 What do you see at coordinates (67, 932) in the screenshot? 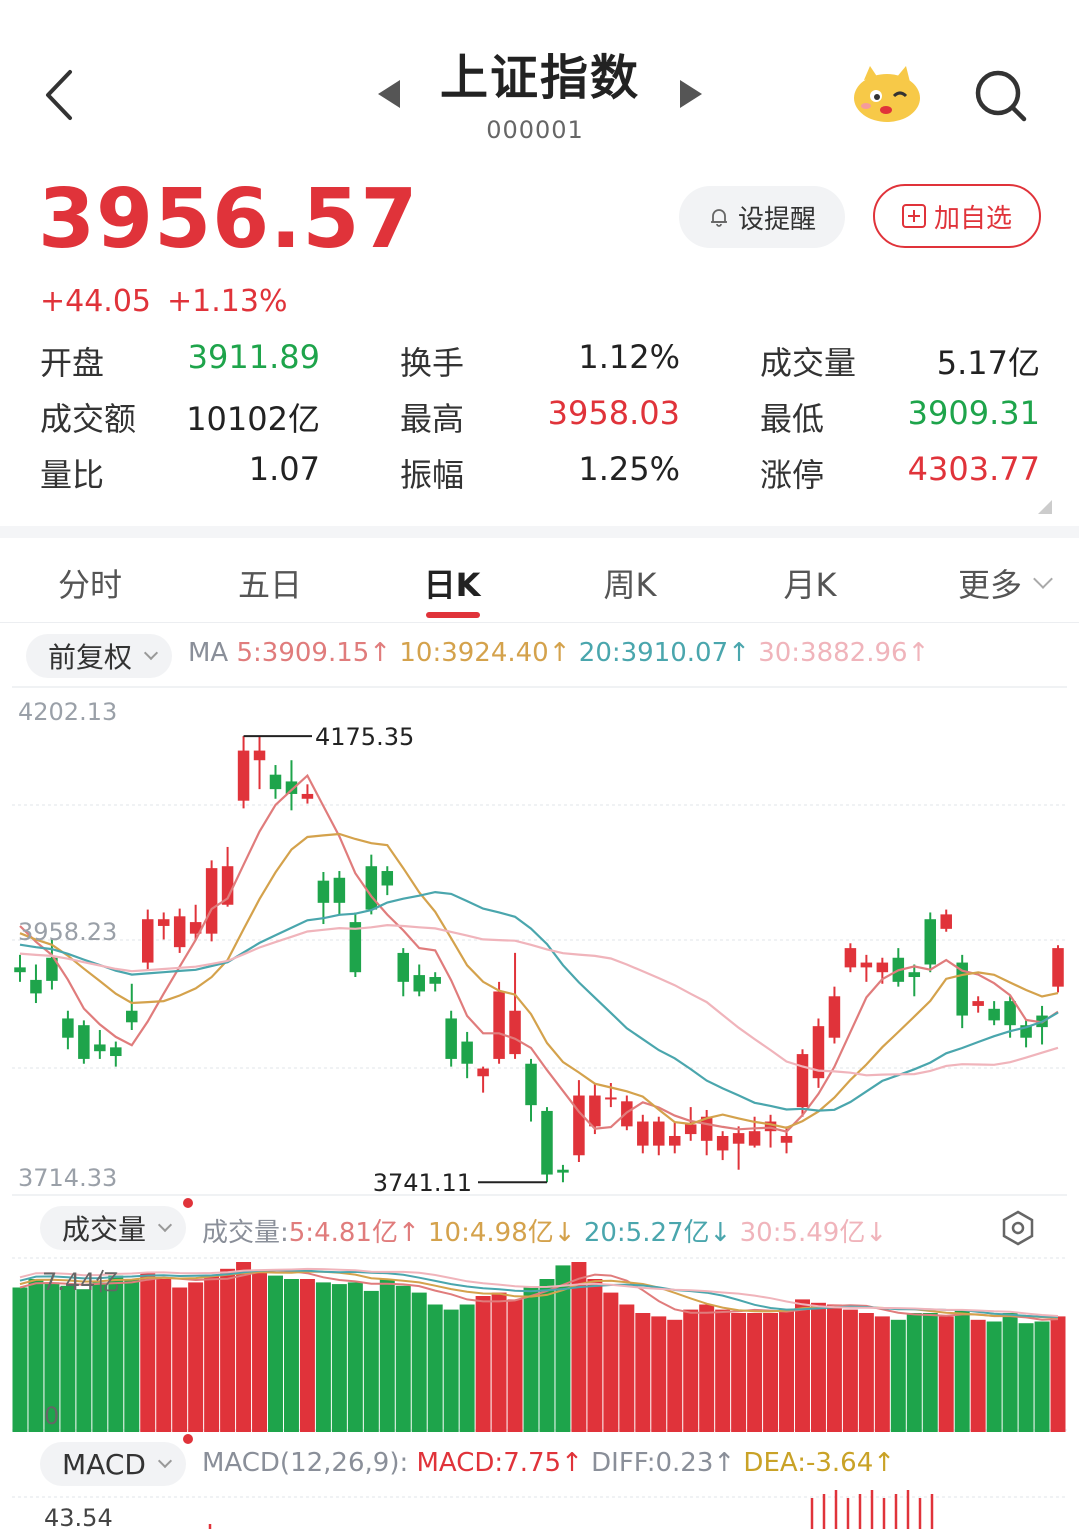
I see `y-axis-mid-label: 3958.23` at bounding box center [67, 932].